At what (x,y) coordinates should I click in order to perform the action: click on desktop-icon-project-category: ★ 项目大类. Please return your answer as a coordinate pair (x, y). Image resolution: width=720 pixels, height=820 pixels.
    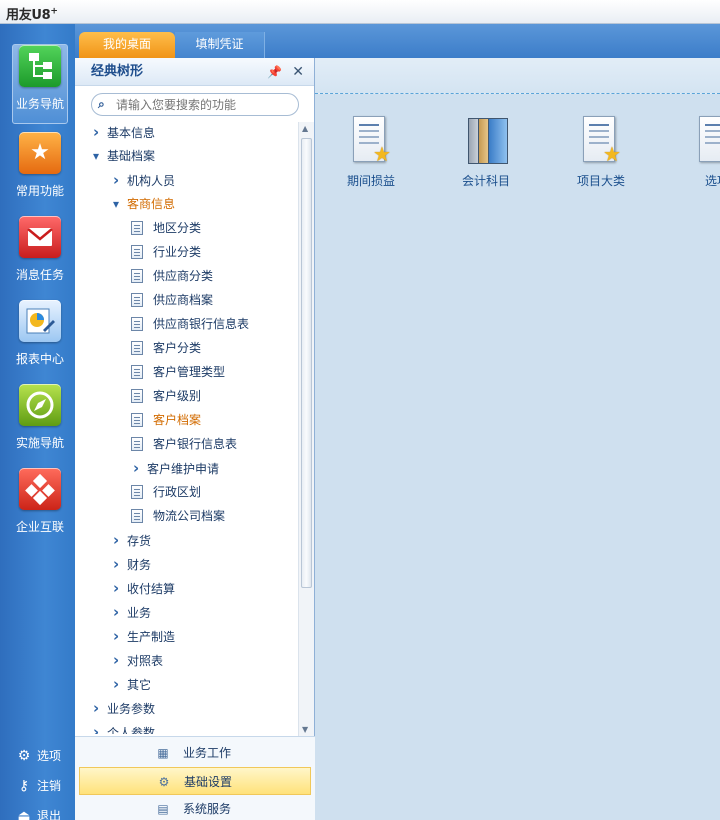
    Looking at the image, I should click on (601, 152).